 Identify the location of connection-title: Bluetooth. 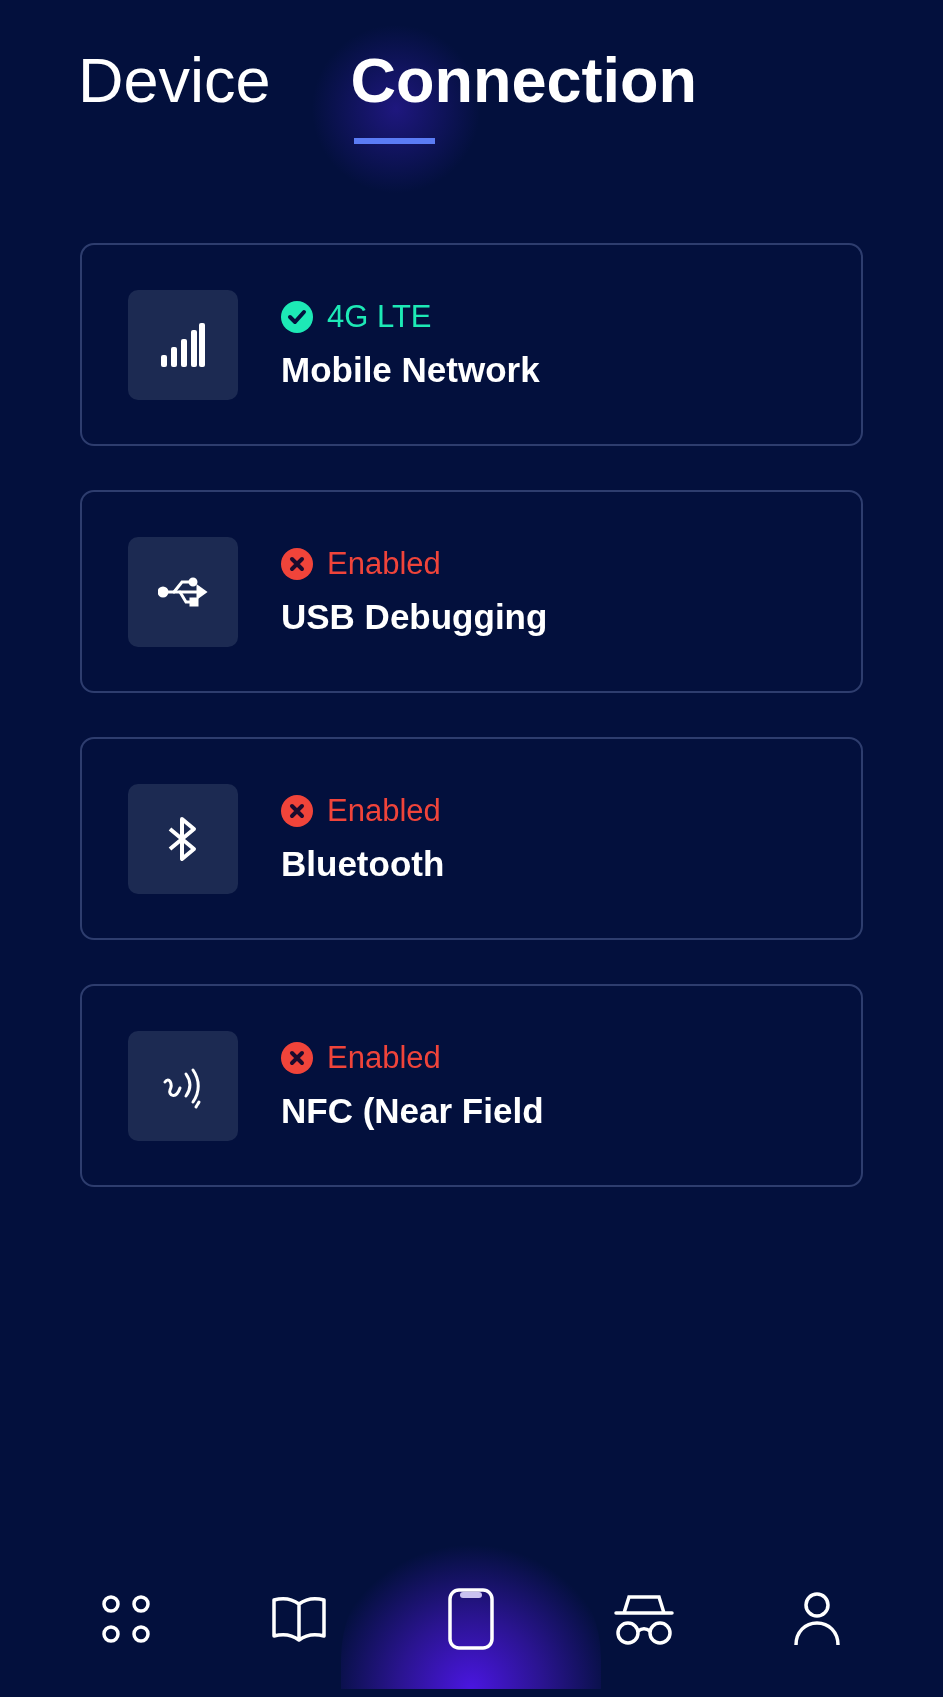
(363, 863).